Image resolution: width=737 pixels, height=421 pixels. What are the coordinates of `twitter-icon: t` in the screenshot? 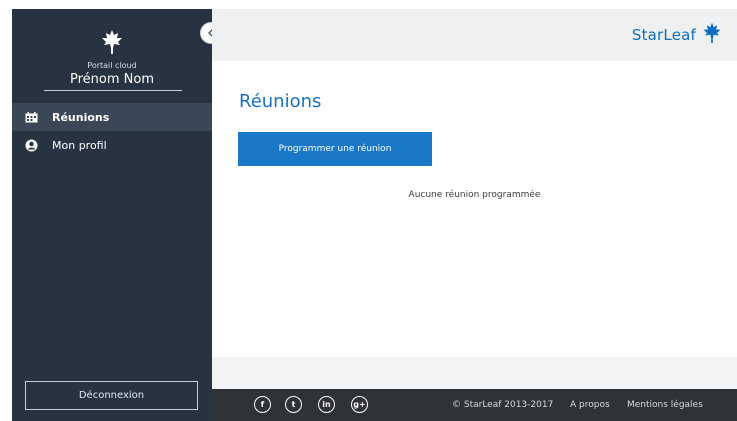 It's located at (293, 404).